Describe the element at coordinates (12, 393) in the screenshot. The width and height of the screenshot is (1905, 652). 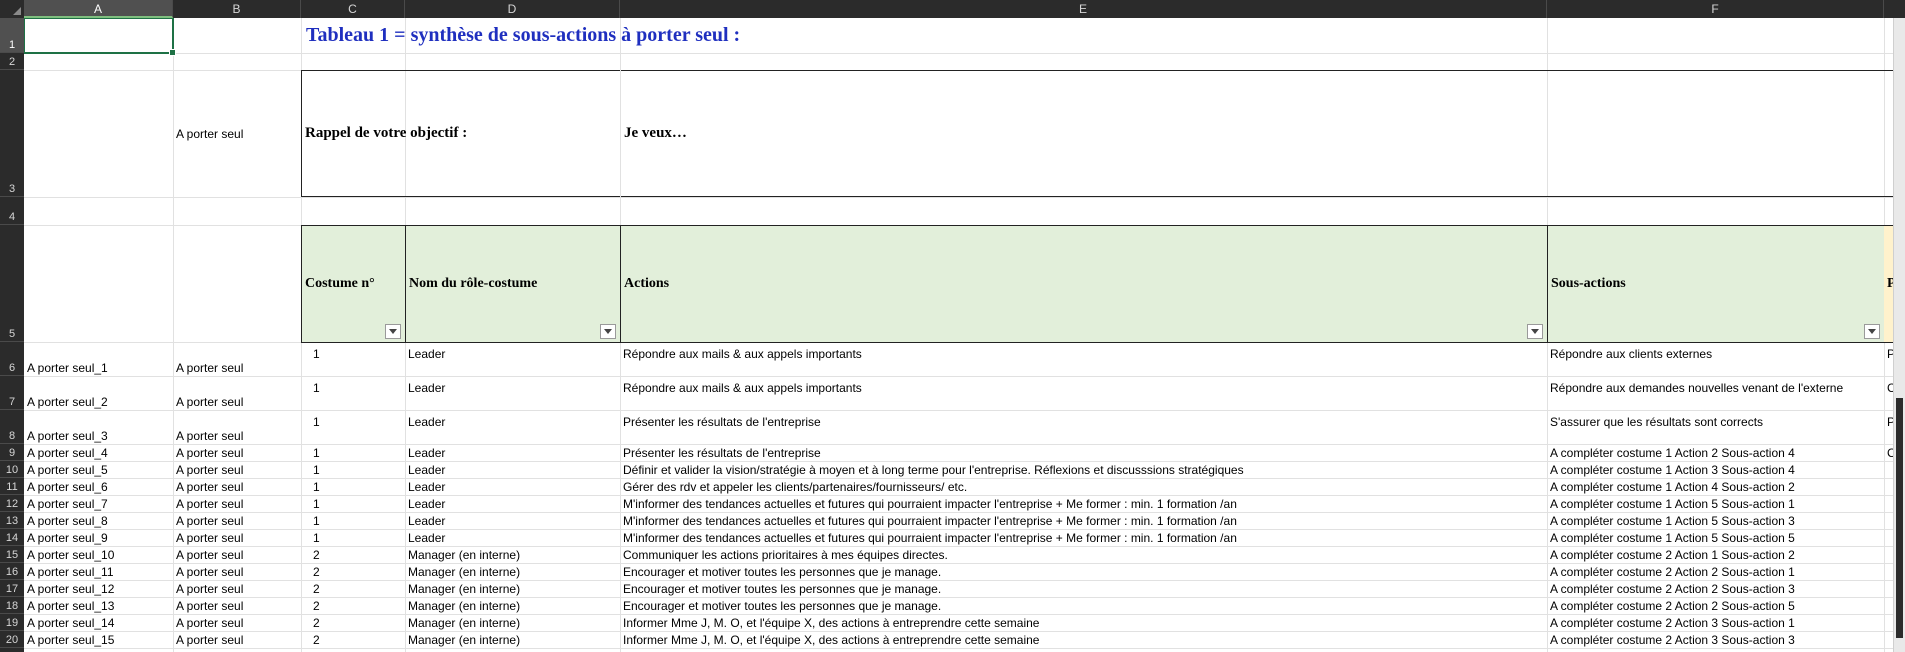
I see `row-header-7: 7` at that location.